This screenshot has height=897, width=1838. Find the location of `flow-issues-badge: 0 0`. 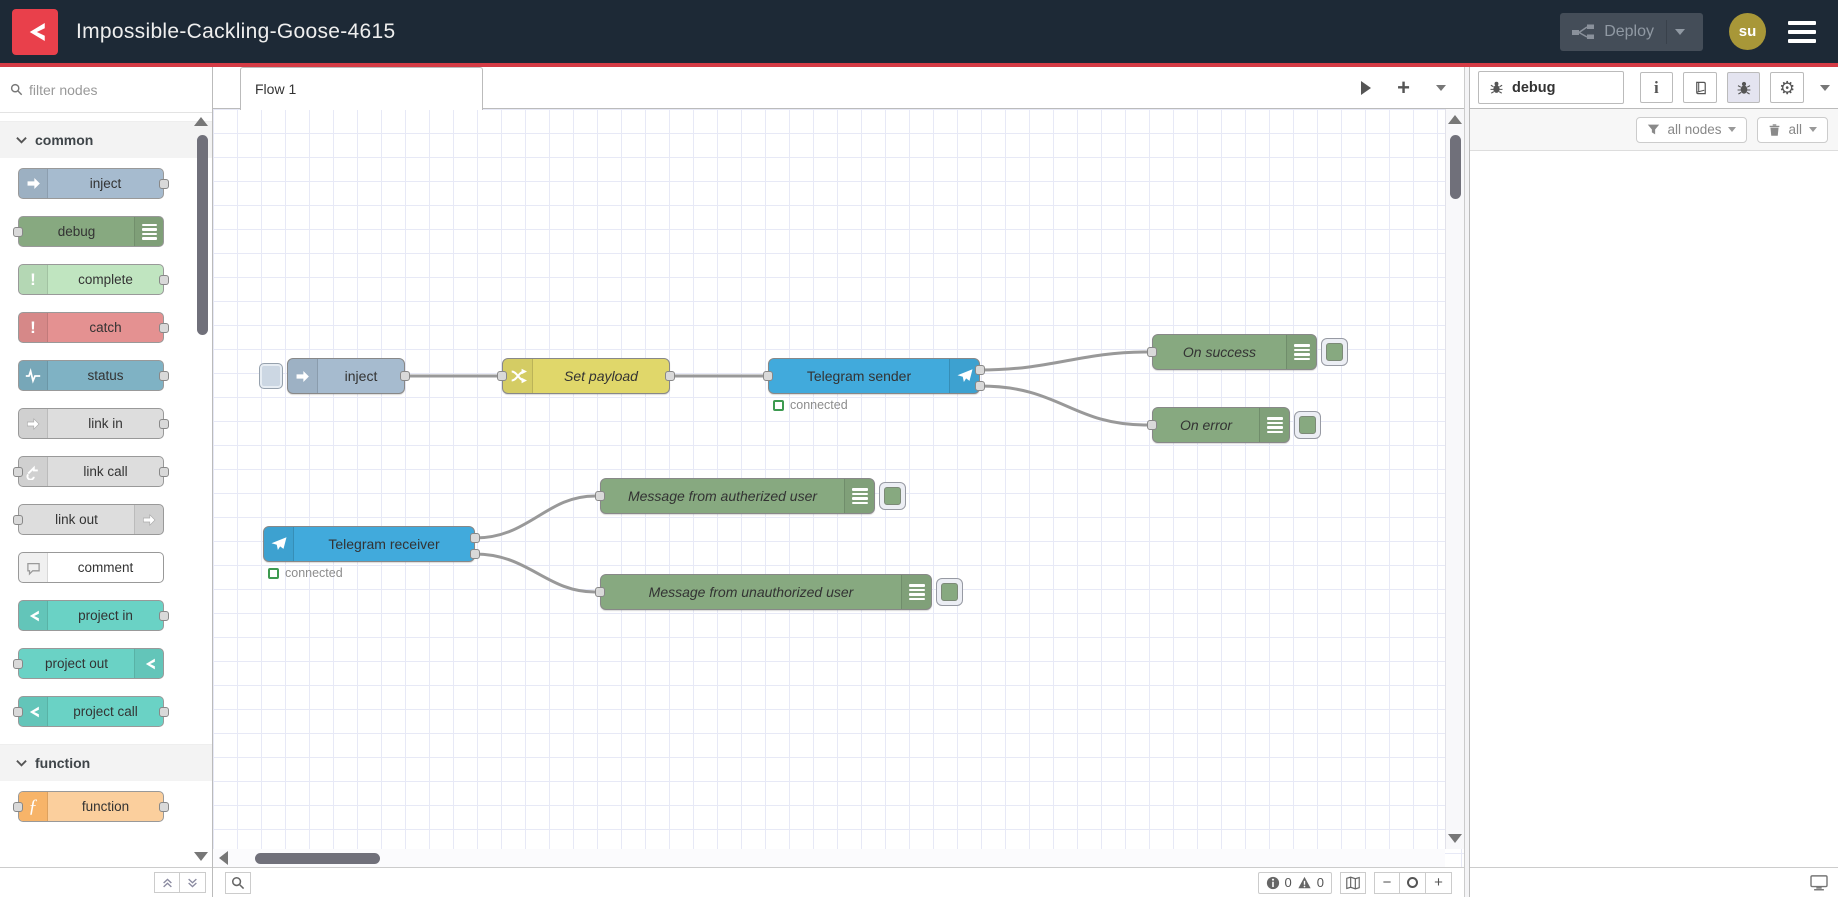

flow-issues-badge: 0 0 is located at coordinates (1294, 882).